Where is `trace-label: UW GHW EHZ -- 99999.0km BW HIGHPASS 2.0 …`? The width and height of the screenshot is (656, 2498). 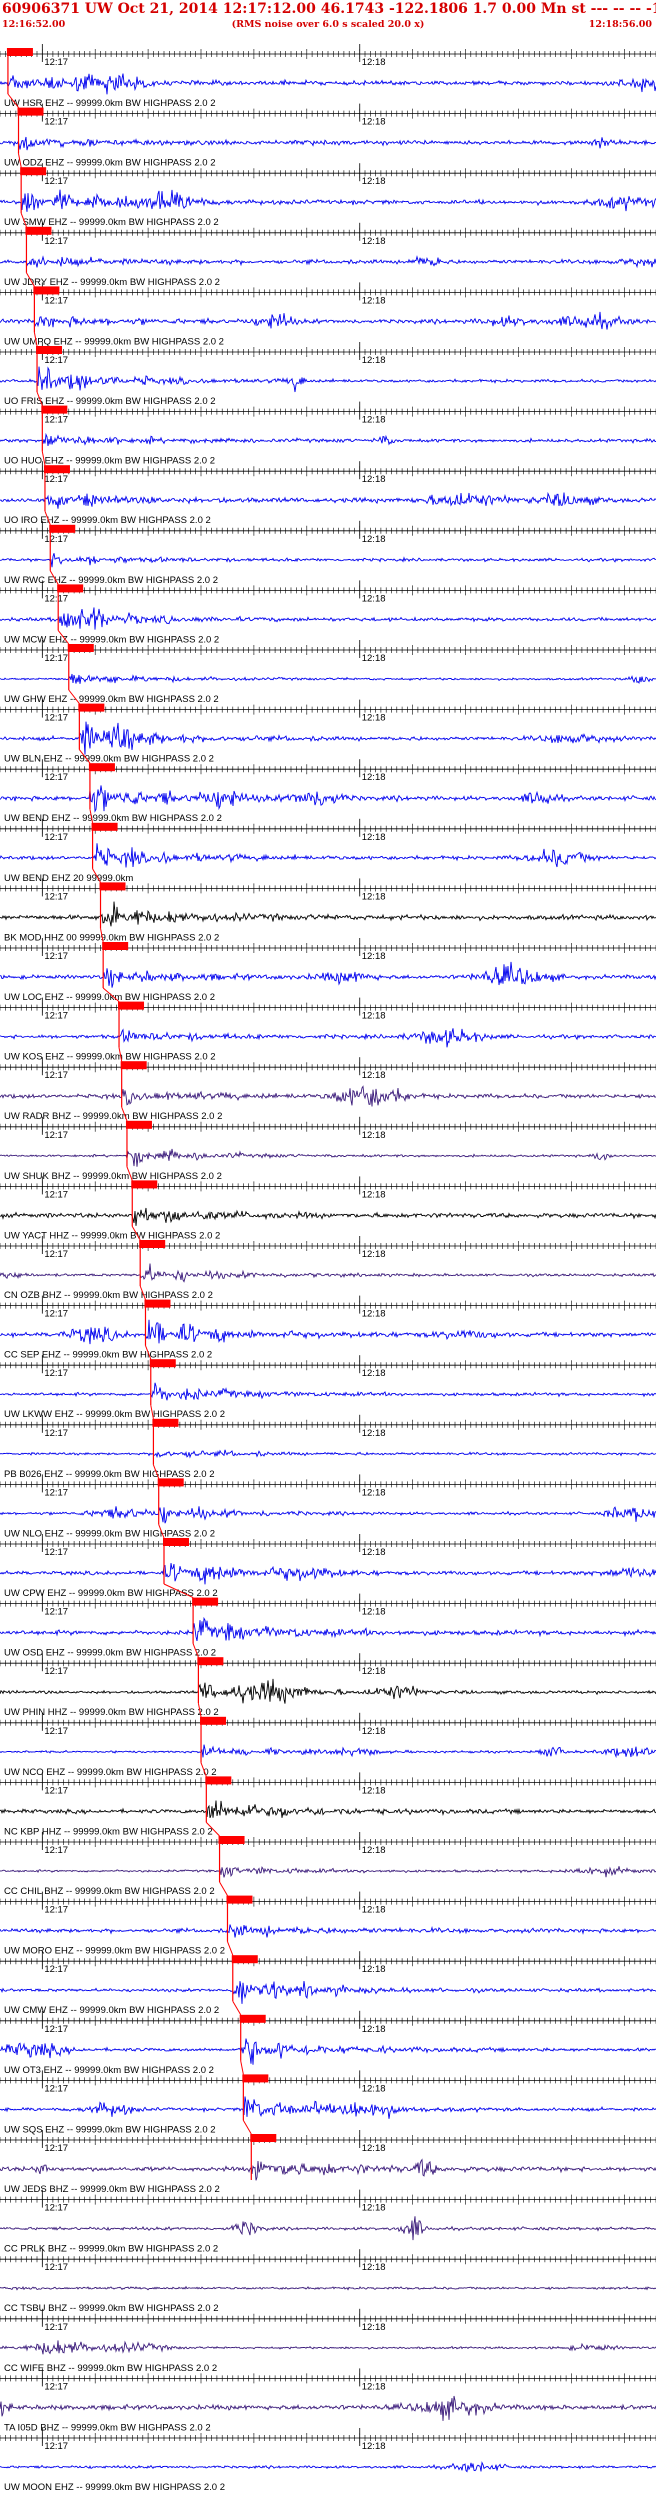 trace-label: UW GHW EHZ -- 99999.0km BW HIGHPASS 2.0 … is located at coordinates (111, 699).